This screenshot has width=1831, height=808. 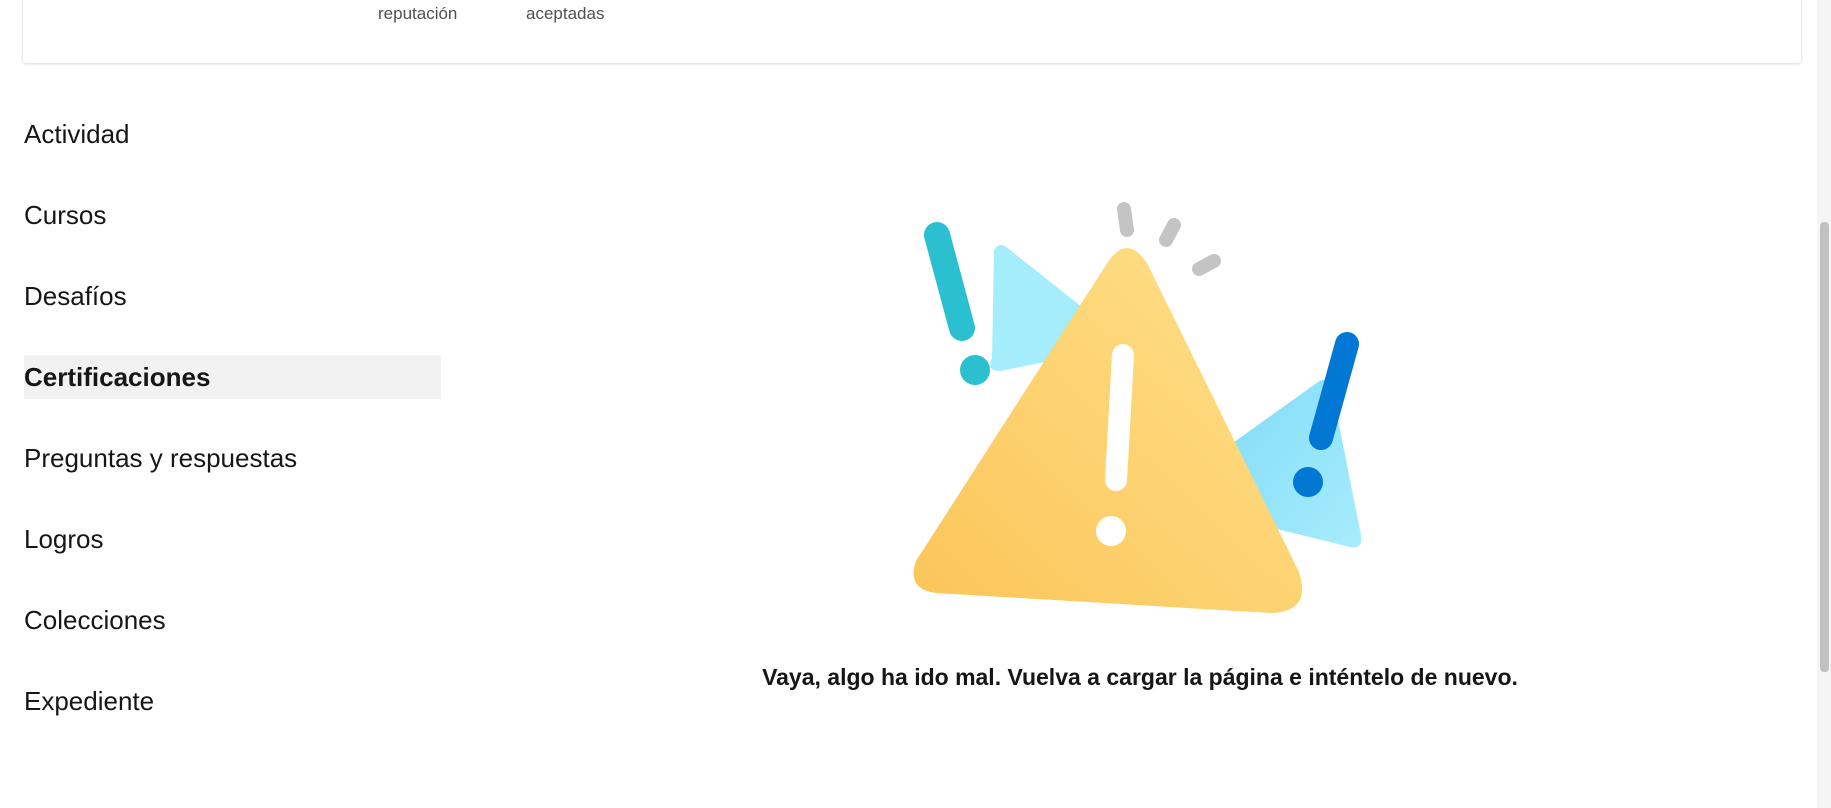 What do you see at coordinates (232, 701) in the screenshot?
I see `nav-item-expediente: Expediente` at bounding box center [232, 701].